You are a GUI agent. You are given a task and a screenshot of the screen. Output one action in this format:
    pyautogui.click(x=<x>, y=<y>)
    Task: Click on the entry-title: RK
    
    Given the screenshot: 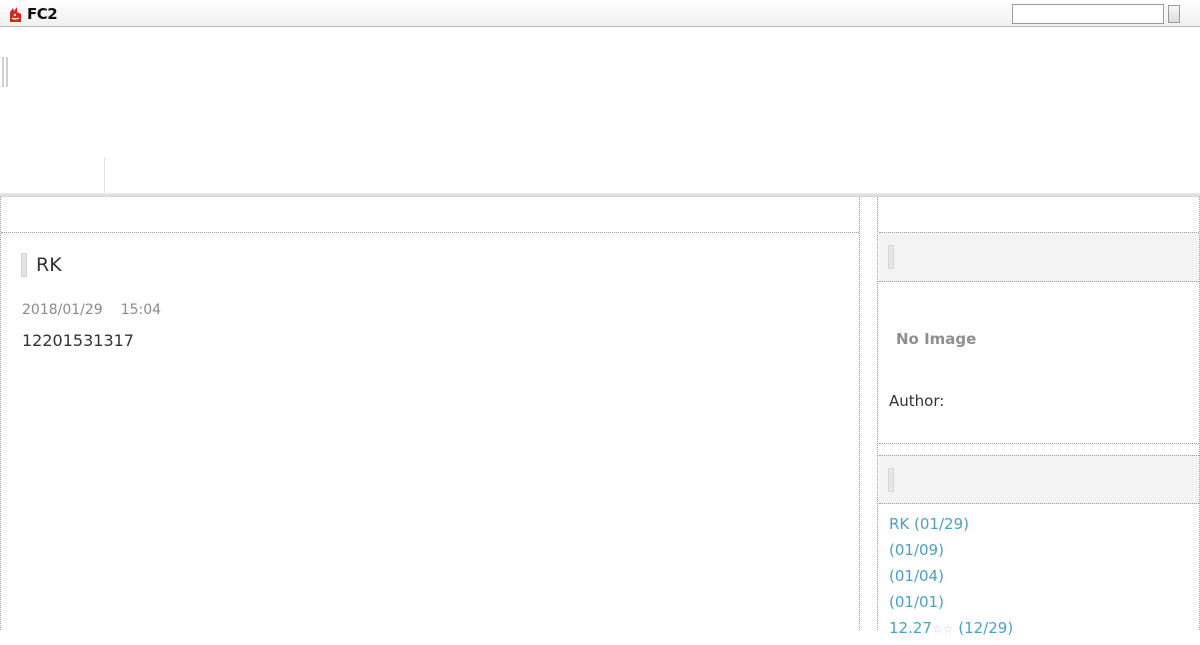 What is the action you would take?
    pyautogui.click(x=49, y=265)
    